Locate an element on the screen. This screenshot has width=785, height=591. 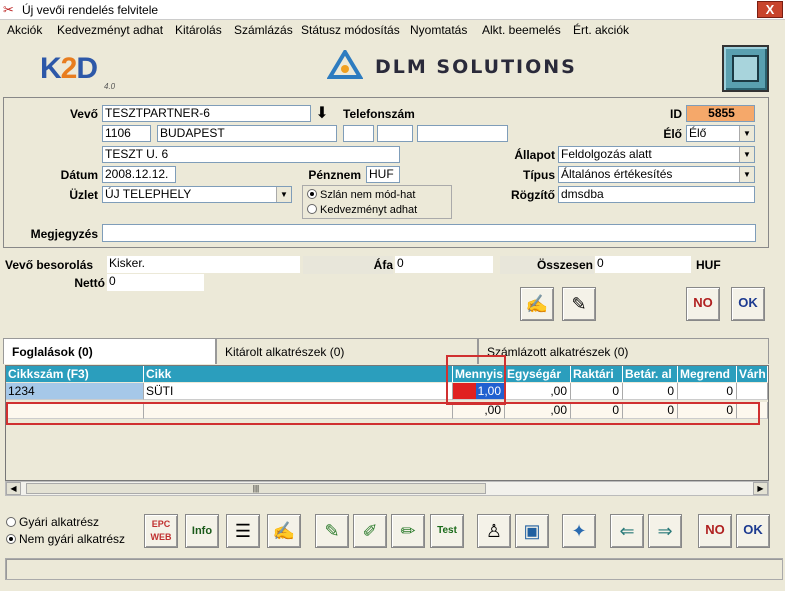
epc-web-button: EPC WEB is located at coordinates (161, 531).